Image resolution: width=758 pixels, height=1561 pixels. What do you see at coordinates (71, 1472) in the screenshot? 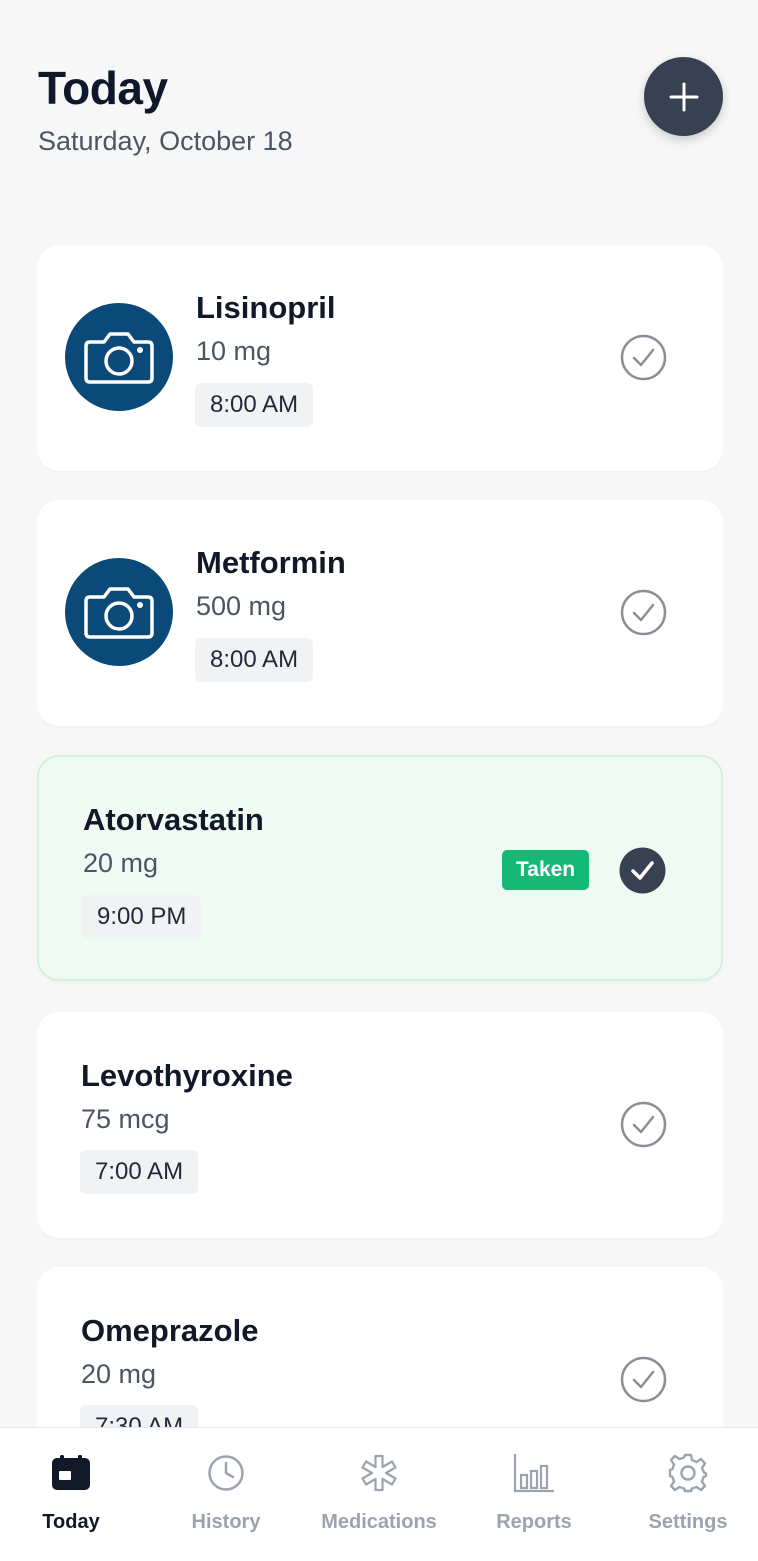
I see `calendar-icon` at bounding box center [71, 1472].